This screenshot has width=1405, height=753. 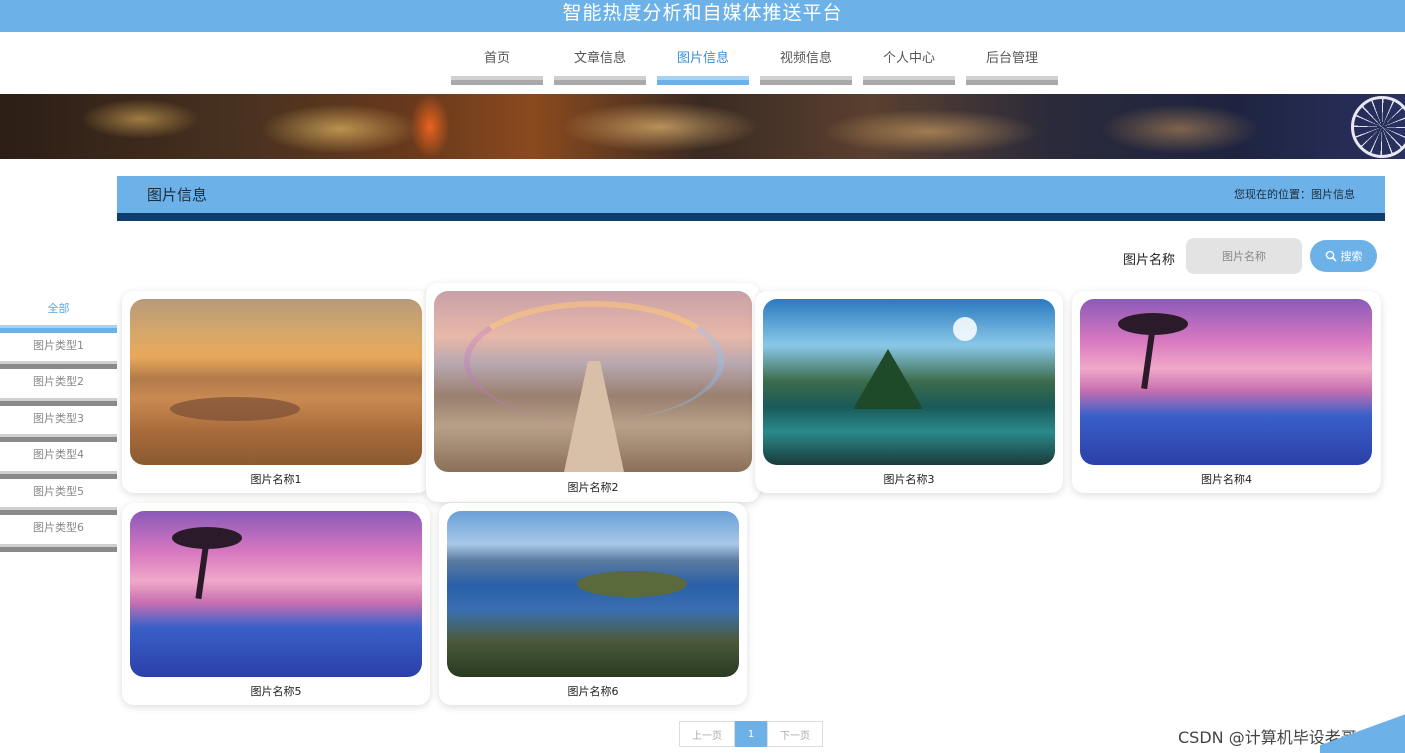 What do you see at coordinates (965, 329) in the screenshot?
I see `sun-shape` at bounding box center [965, 329].